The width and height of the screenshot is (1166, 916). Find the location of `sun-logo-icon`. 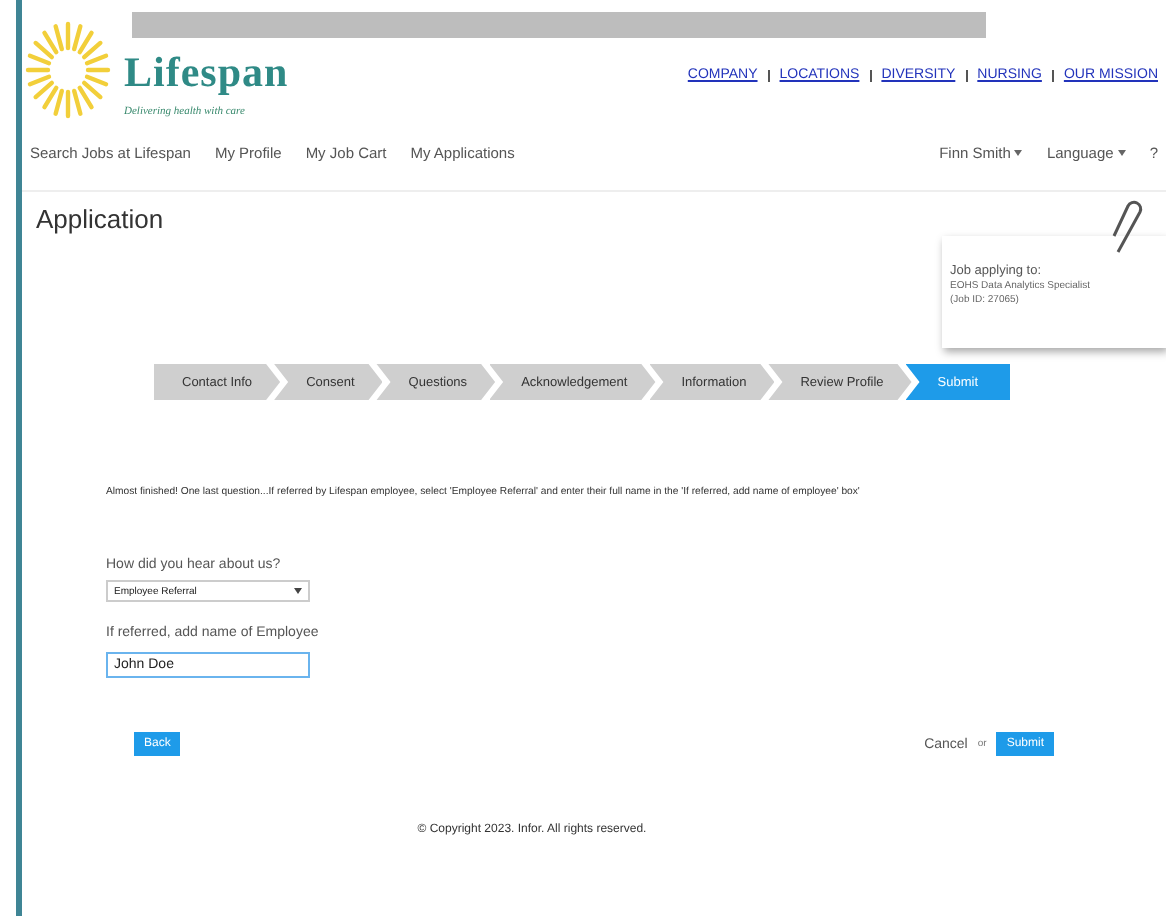

sun-logo-icon is located at coordinates (68, 70).